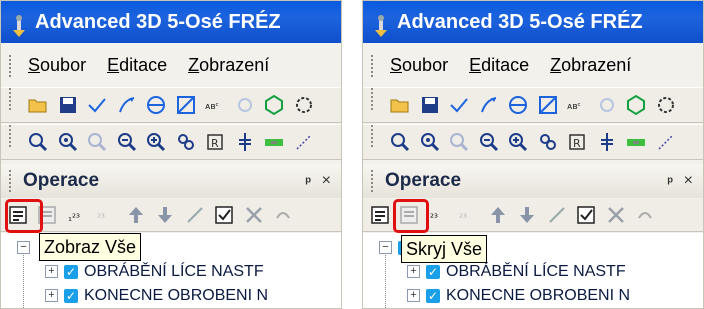  I want to click on svg-text: ²³, so click(101, 218).